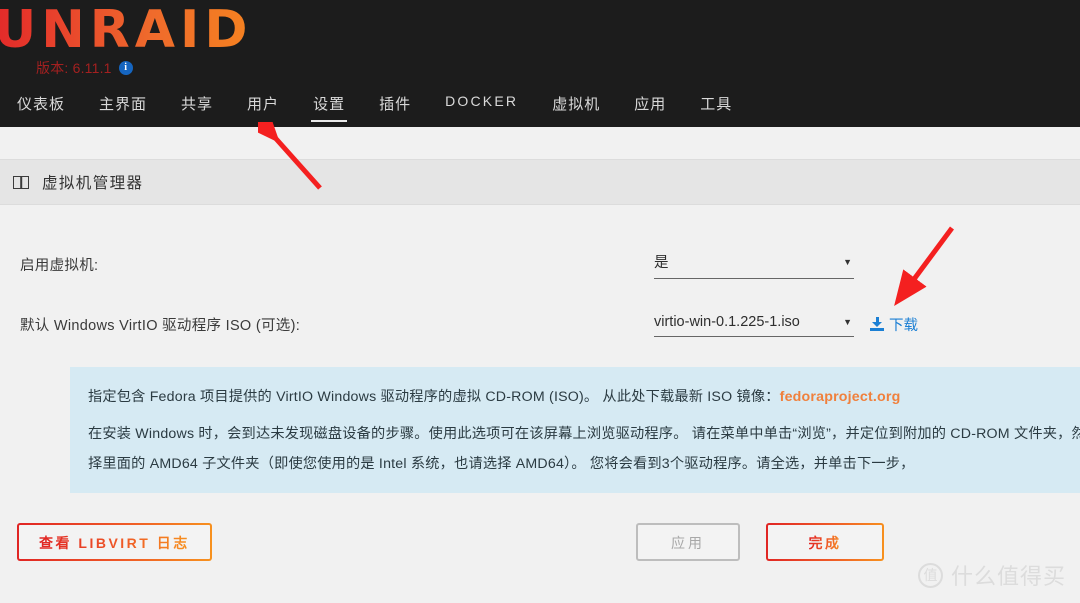 The height and width of the screenshot is (603, 1080). I want to click on nav-item-docker: DOCKER, so click(481, 105).